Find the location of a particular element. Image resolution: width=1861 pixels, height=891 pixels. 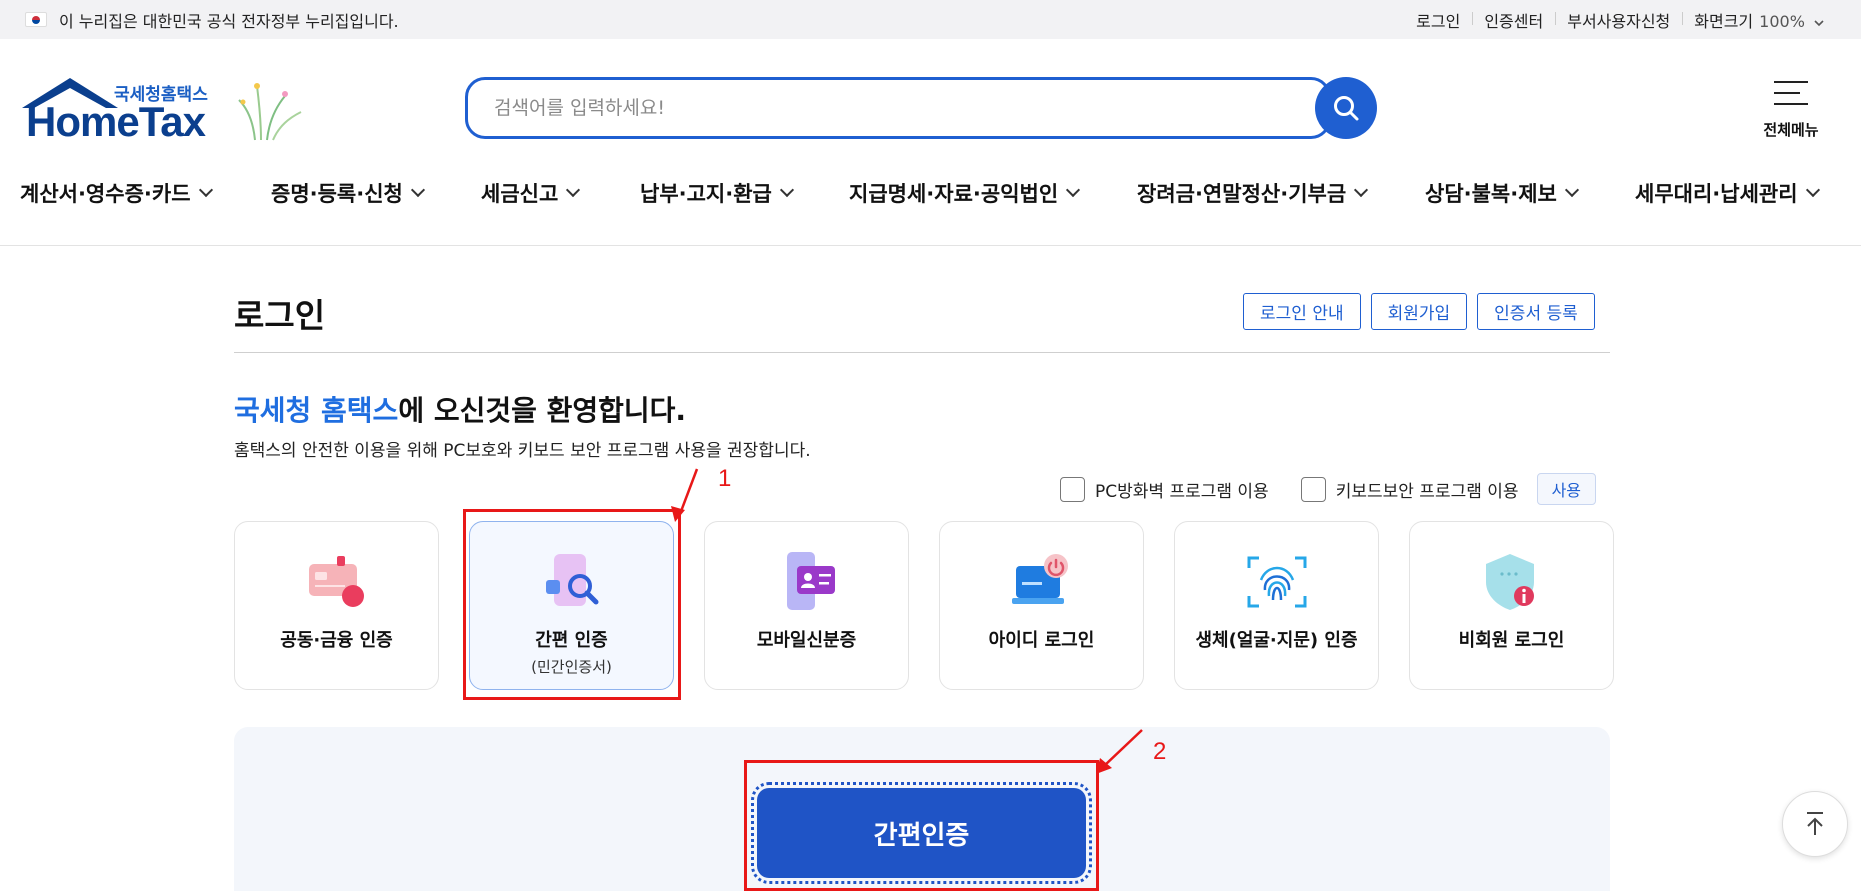

search-box is located at coordinates (898, 108).